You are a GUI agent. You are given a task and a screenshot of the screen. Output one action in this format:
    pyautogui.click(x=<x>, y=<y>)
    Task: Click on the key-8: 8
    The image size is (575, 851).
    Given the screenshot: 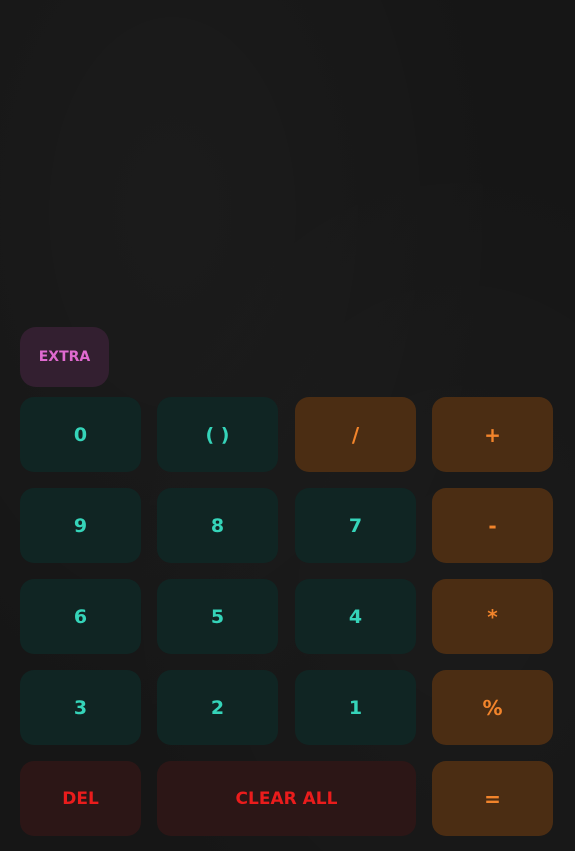 What is the action you would take?
    pyautogui.click(x=217, y=525)
    